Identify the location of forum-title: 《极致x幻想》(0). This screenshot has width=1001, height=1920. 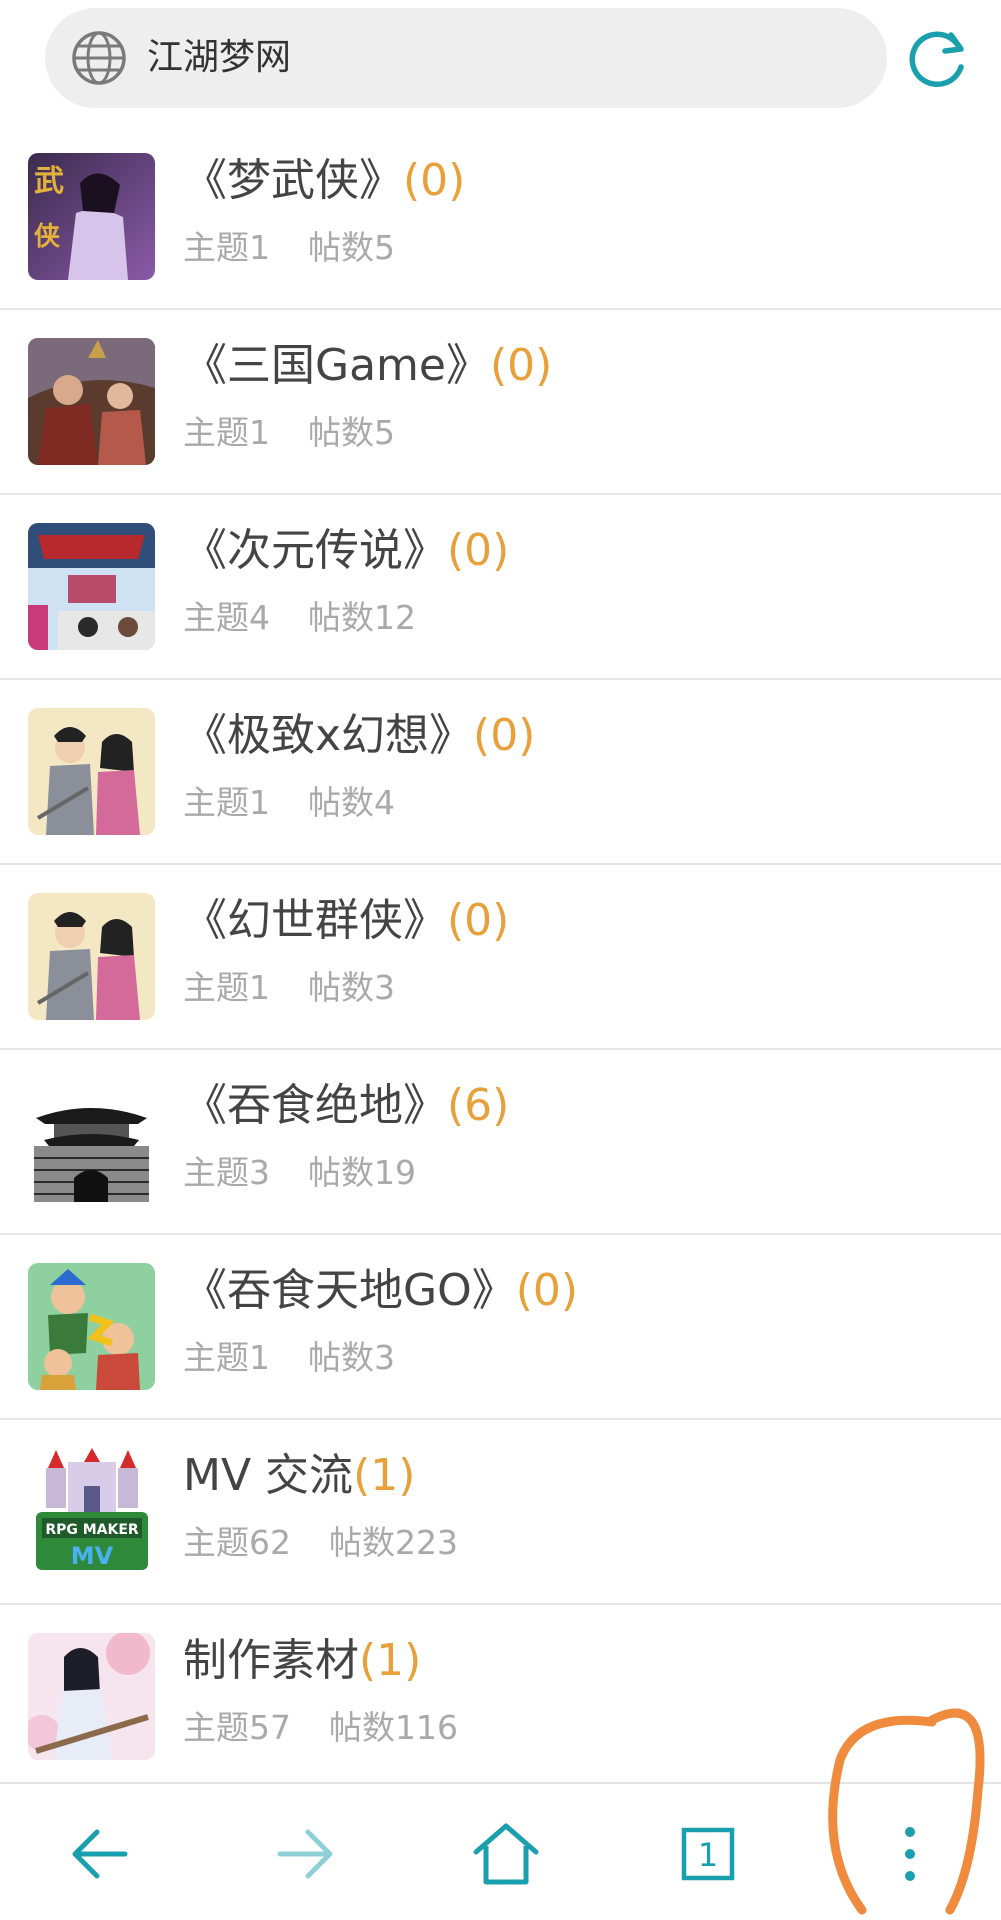
(359, 736).